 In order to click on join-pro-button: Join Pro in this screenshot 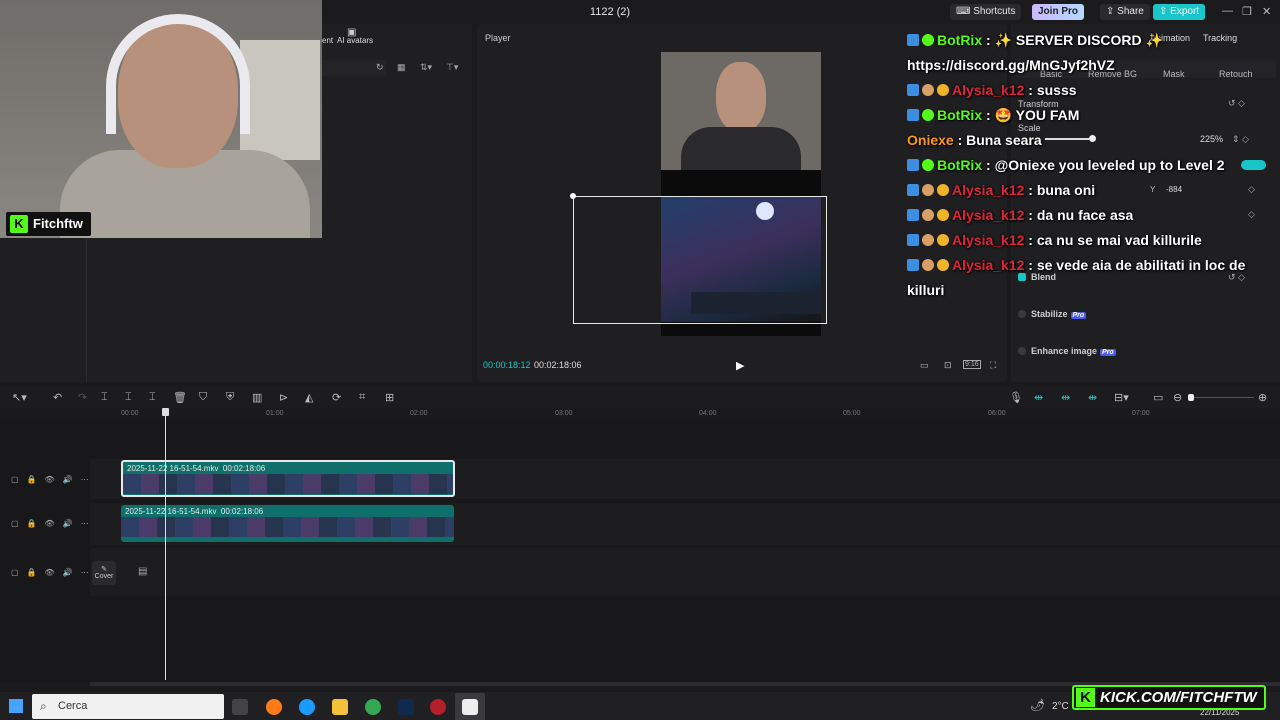, I will do `click(1058, 12)`.